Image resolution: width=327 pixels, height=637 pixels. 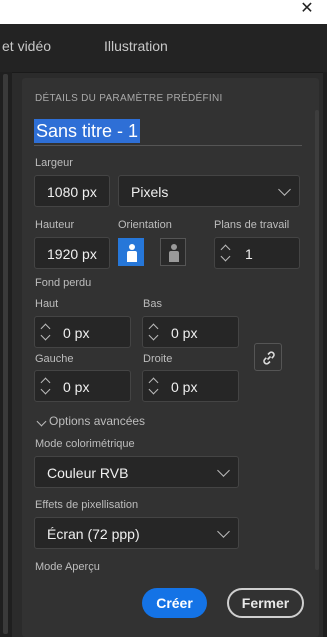 I want to click on bleed-left-label: Gauche, so click(x=54, y=359).